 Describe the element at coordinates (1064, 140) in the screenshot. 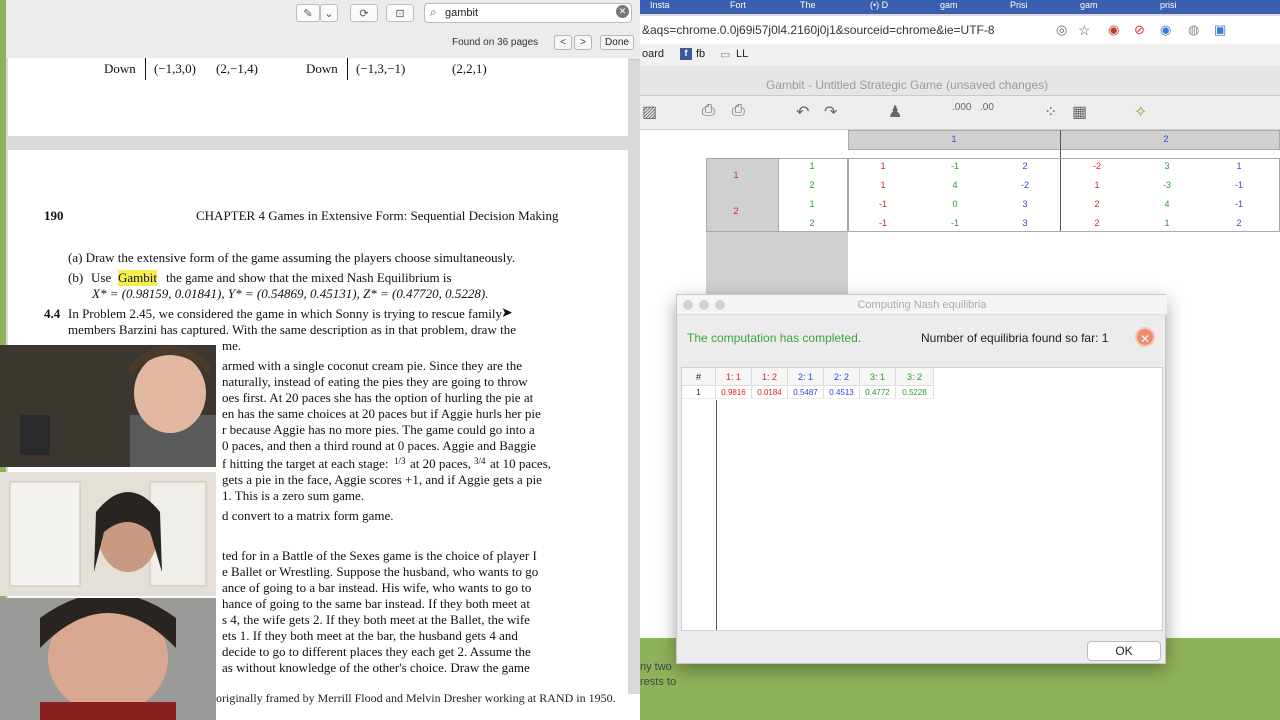

I see `column-header-bar` at that location.